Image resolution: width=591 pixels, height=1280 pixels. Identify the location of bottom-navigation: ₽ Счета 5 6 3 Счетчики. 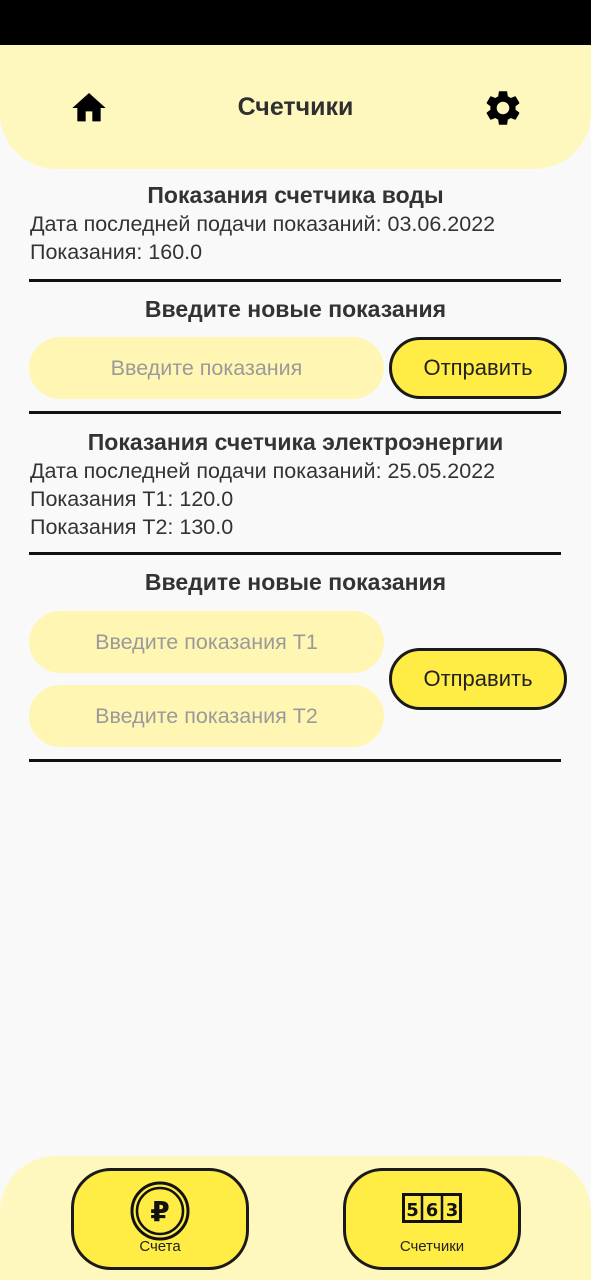
(295, 1218).